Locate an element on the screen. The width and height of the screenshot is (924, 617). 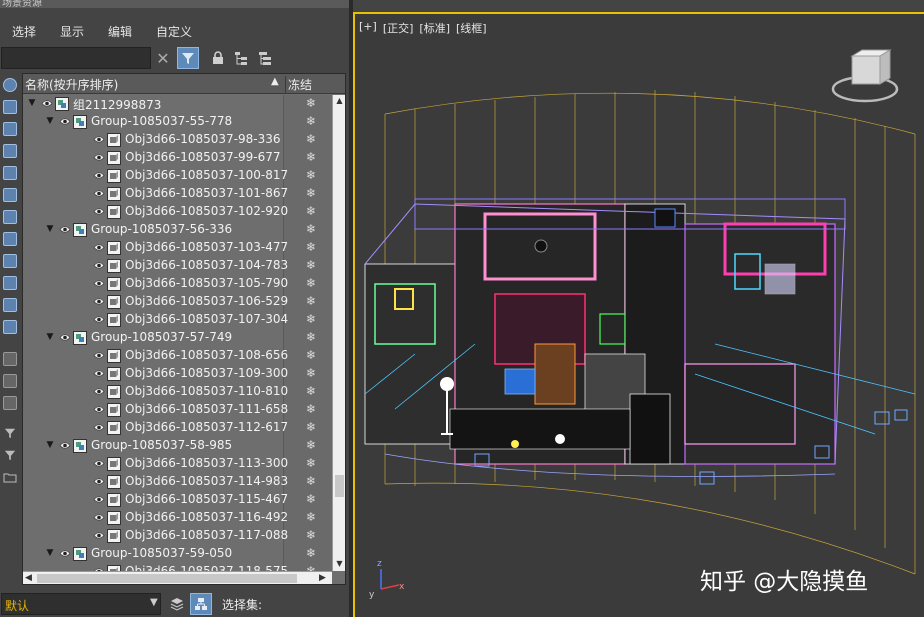
column-header-name: 名称(按升序排序) is located at coordinates (71, 84).